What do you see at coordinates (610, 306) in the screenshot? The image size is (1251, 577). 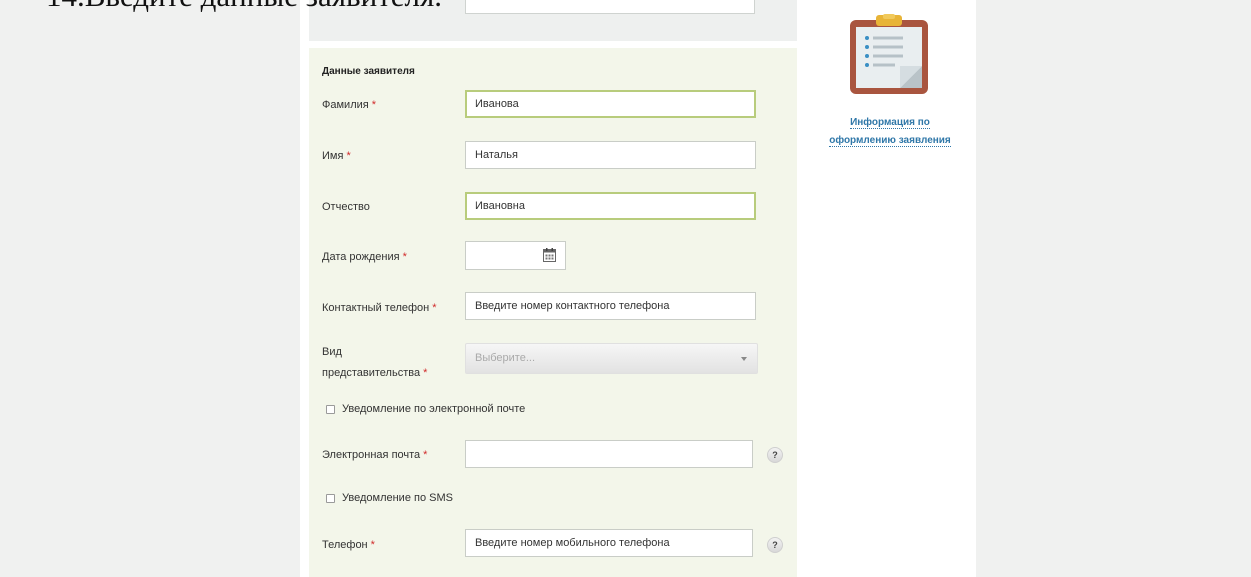 I see `contact-phone-input: Введите номер контактного телефона` at bounding box center [610, 306].